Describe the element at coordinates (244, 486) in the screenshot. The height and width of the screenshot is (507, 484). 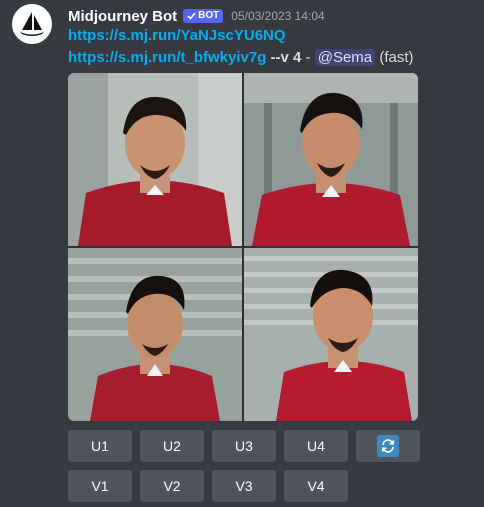
I see `v3-button: V3` at that location.